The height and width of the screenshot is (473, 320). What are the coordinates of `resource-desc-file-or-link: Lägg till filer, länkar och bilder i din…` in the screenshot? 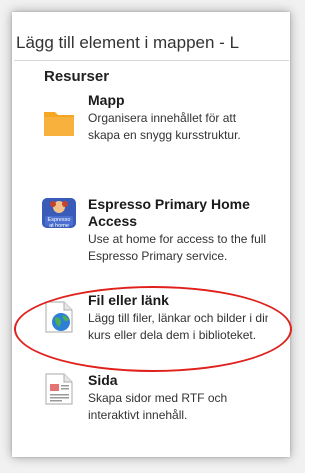 It's located at (178, 326).